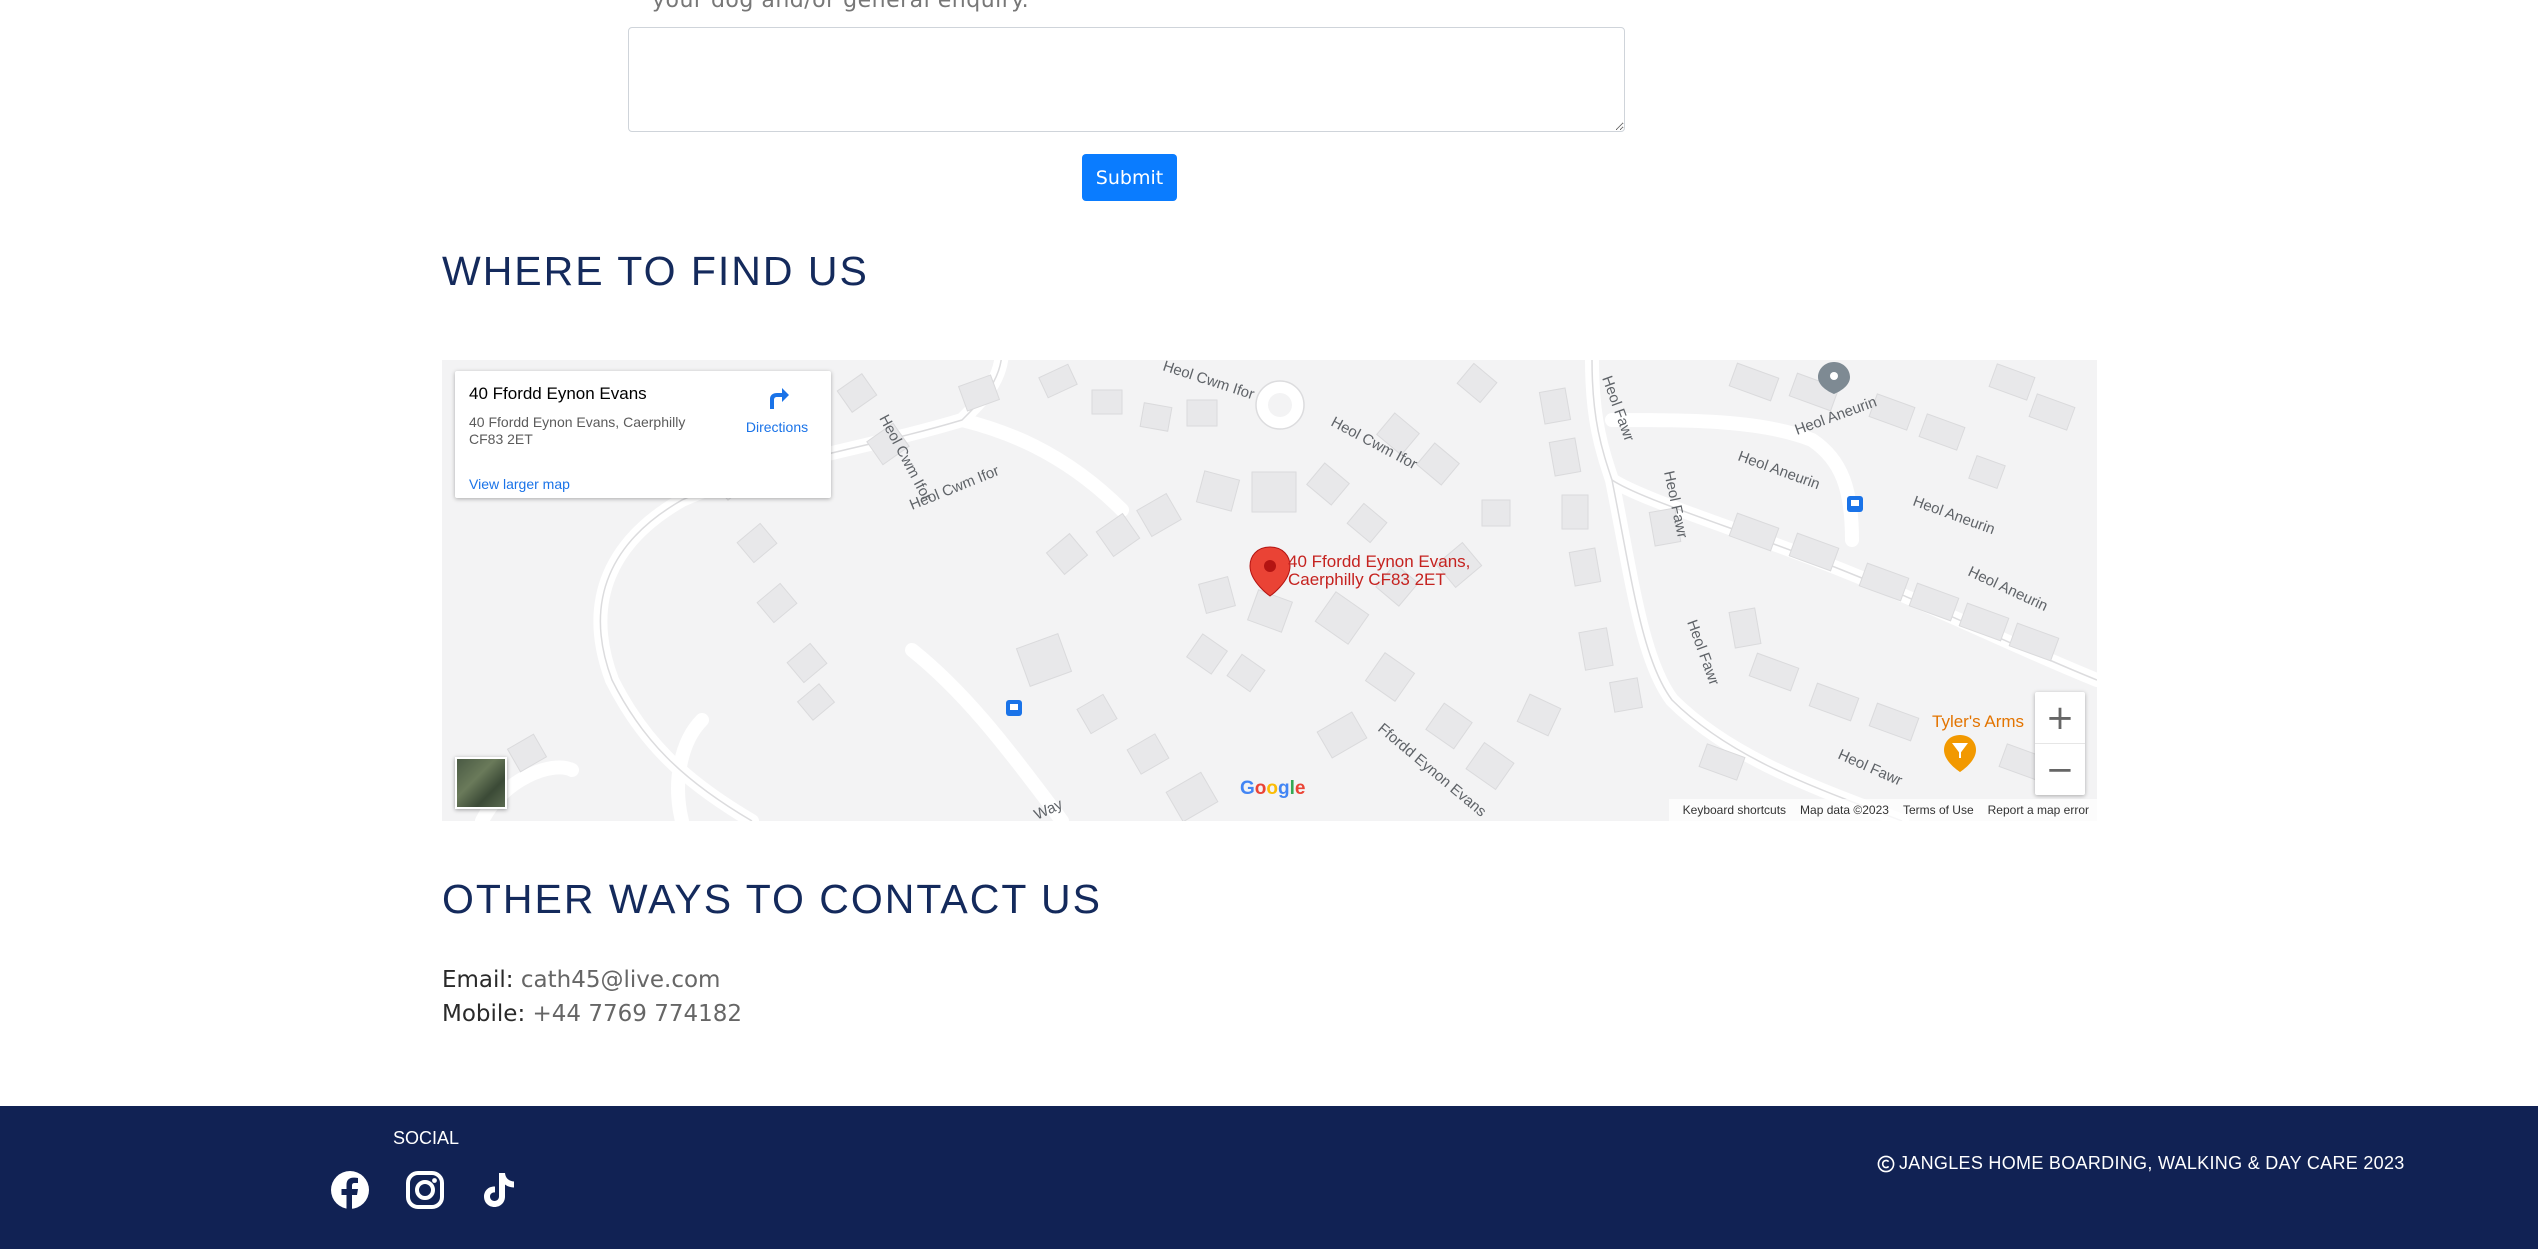 Image resolution: width=2538 pixels, height=1249 pixels. Describe the element at coordinates (1734, 810) in the screenshot. I see `keyboard-shortcuts-link: Keyboard shortcuts` at that location.